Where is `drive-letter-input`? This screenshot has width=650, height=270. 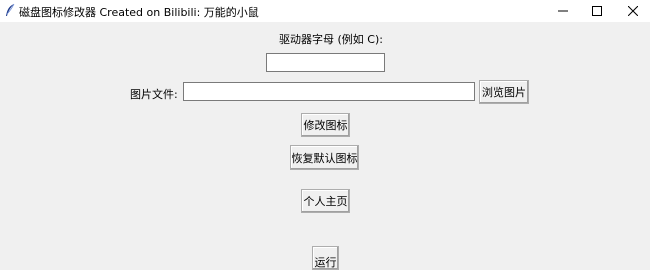
drive-letter-input is located at coordinates (325, 62).